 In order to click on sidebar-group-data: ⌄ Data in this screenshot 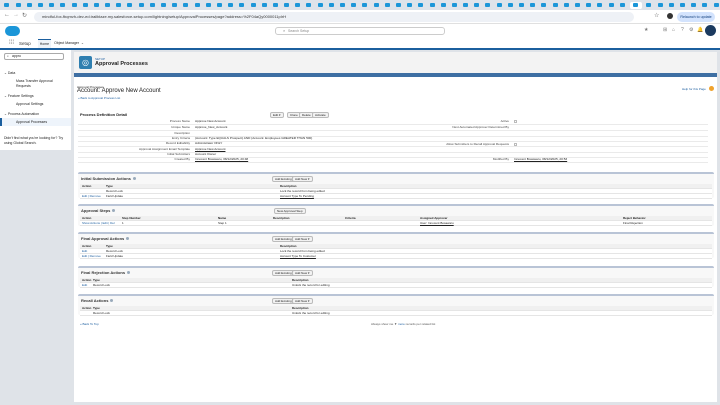, I will do `click(9, 73)`.